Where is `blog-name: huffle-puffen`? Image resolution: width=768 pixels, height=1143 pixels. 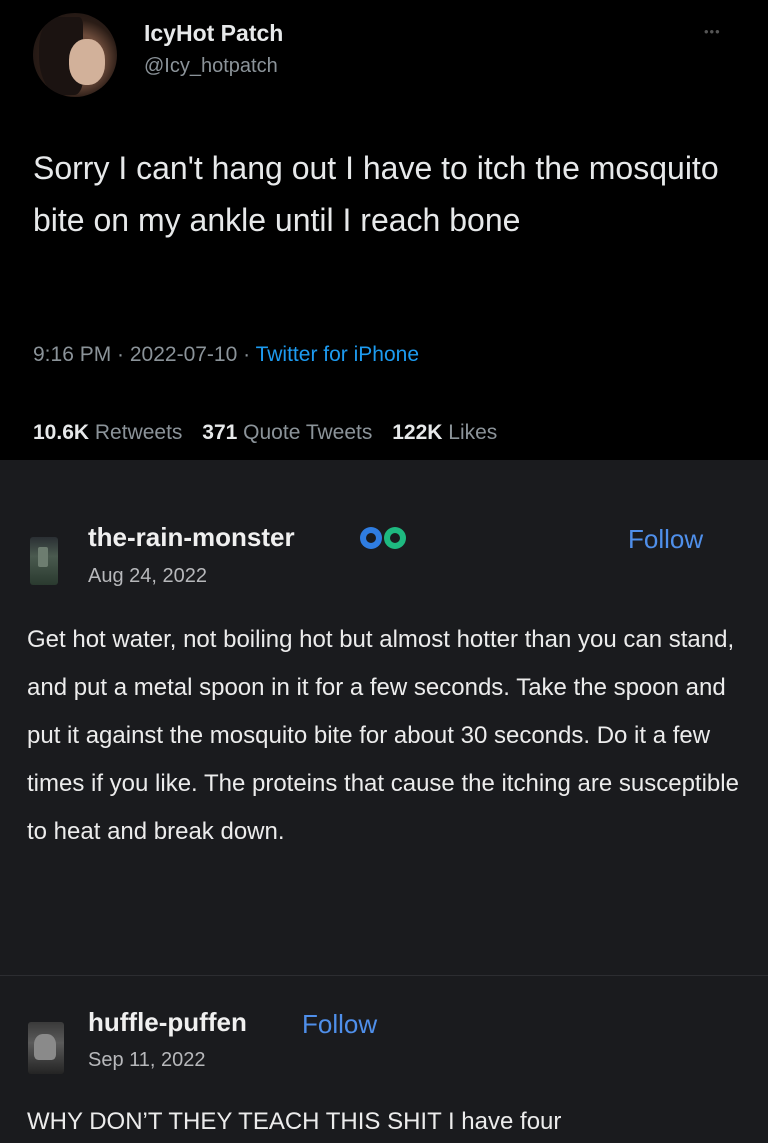 blog-name: huffle-puffen is located at coordinates (167, 1022).